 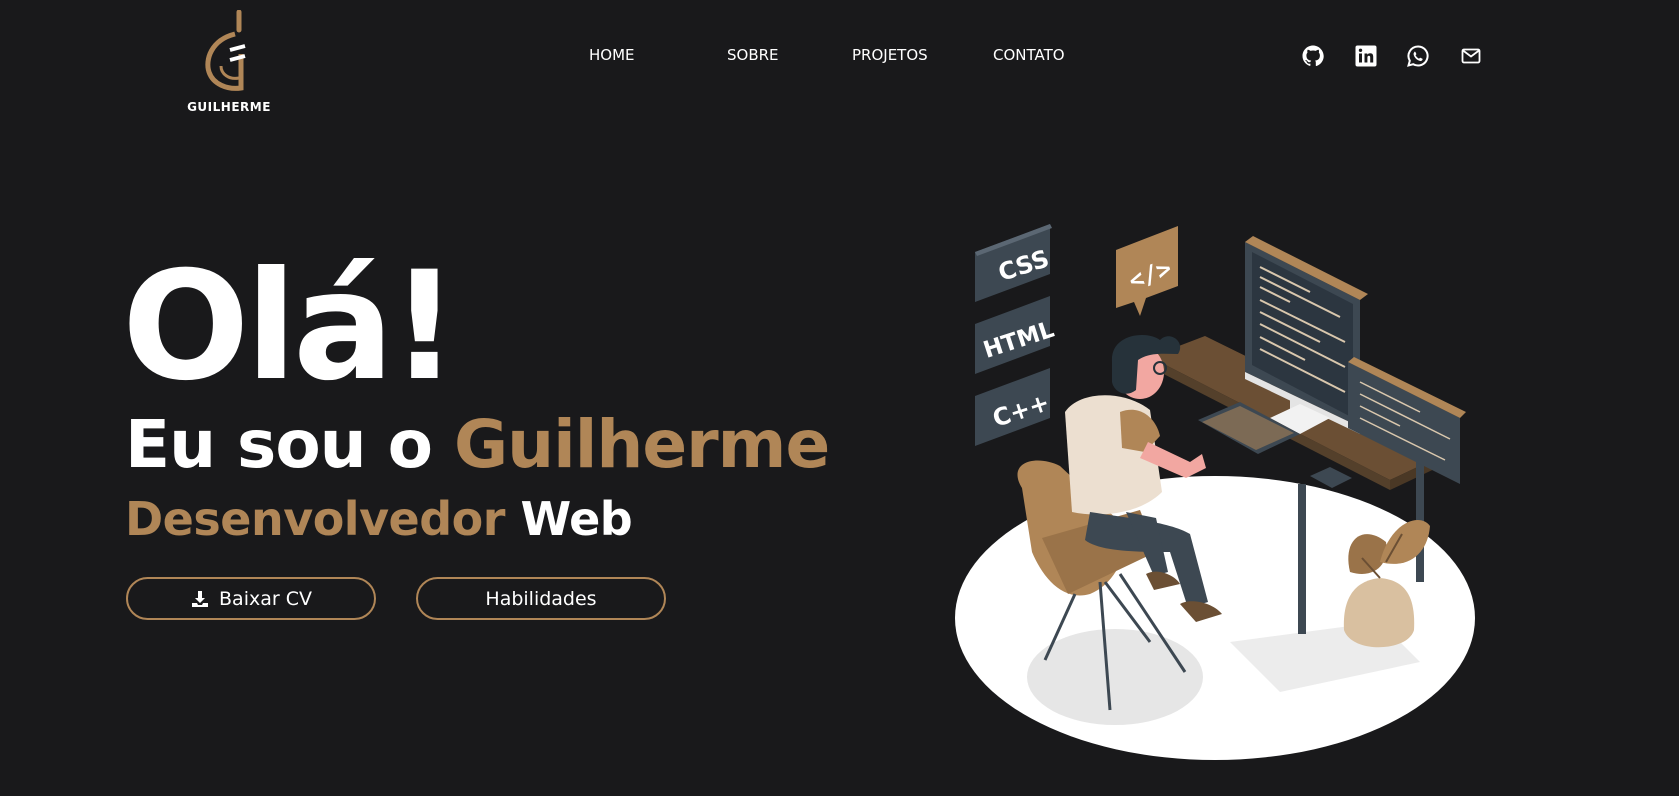 I want to click on css-tag: CSS, so click(x=1014, y=263).